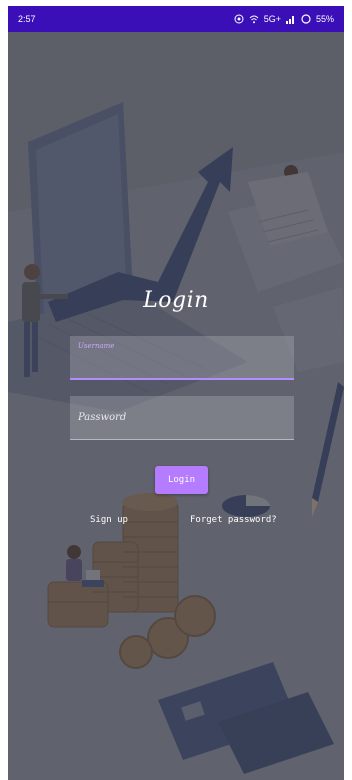 This screenshot has height=780, width=352. I want to click on hotspot-icon, so click(239, 19).